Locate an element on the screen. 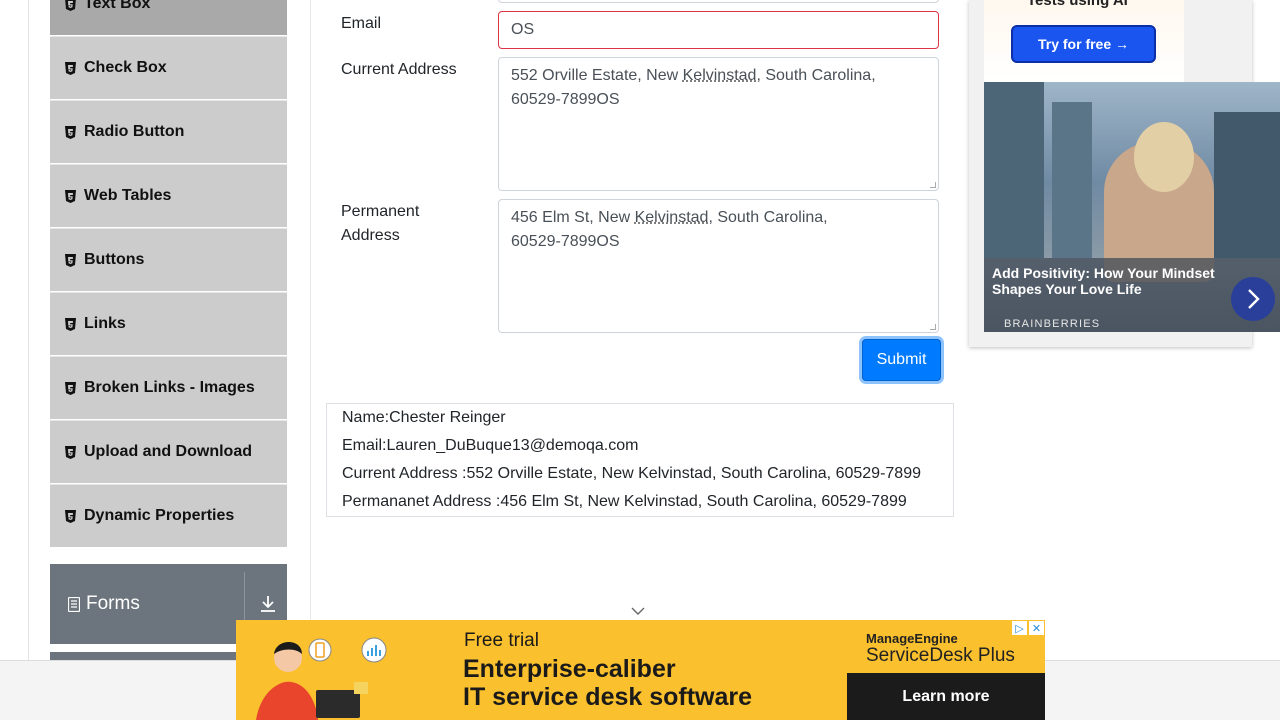 The width and height of the screenshot is (1280, 720). expand-download-icon is located at coordinates (268, 607).